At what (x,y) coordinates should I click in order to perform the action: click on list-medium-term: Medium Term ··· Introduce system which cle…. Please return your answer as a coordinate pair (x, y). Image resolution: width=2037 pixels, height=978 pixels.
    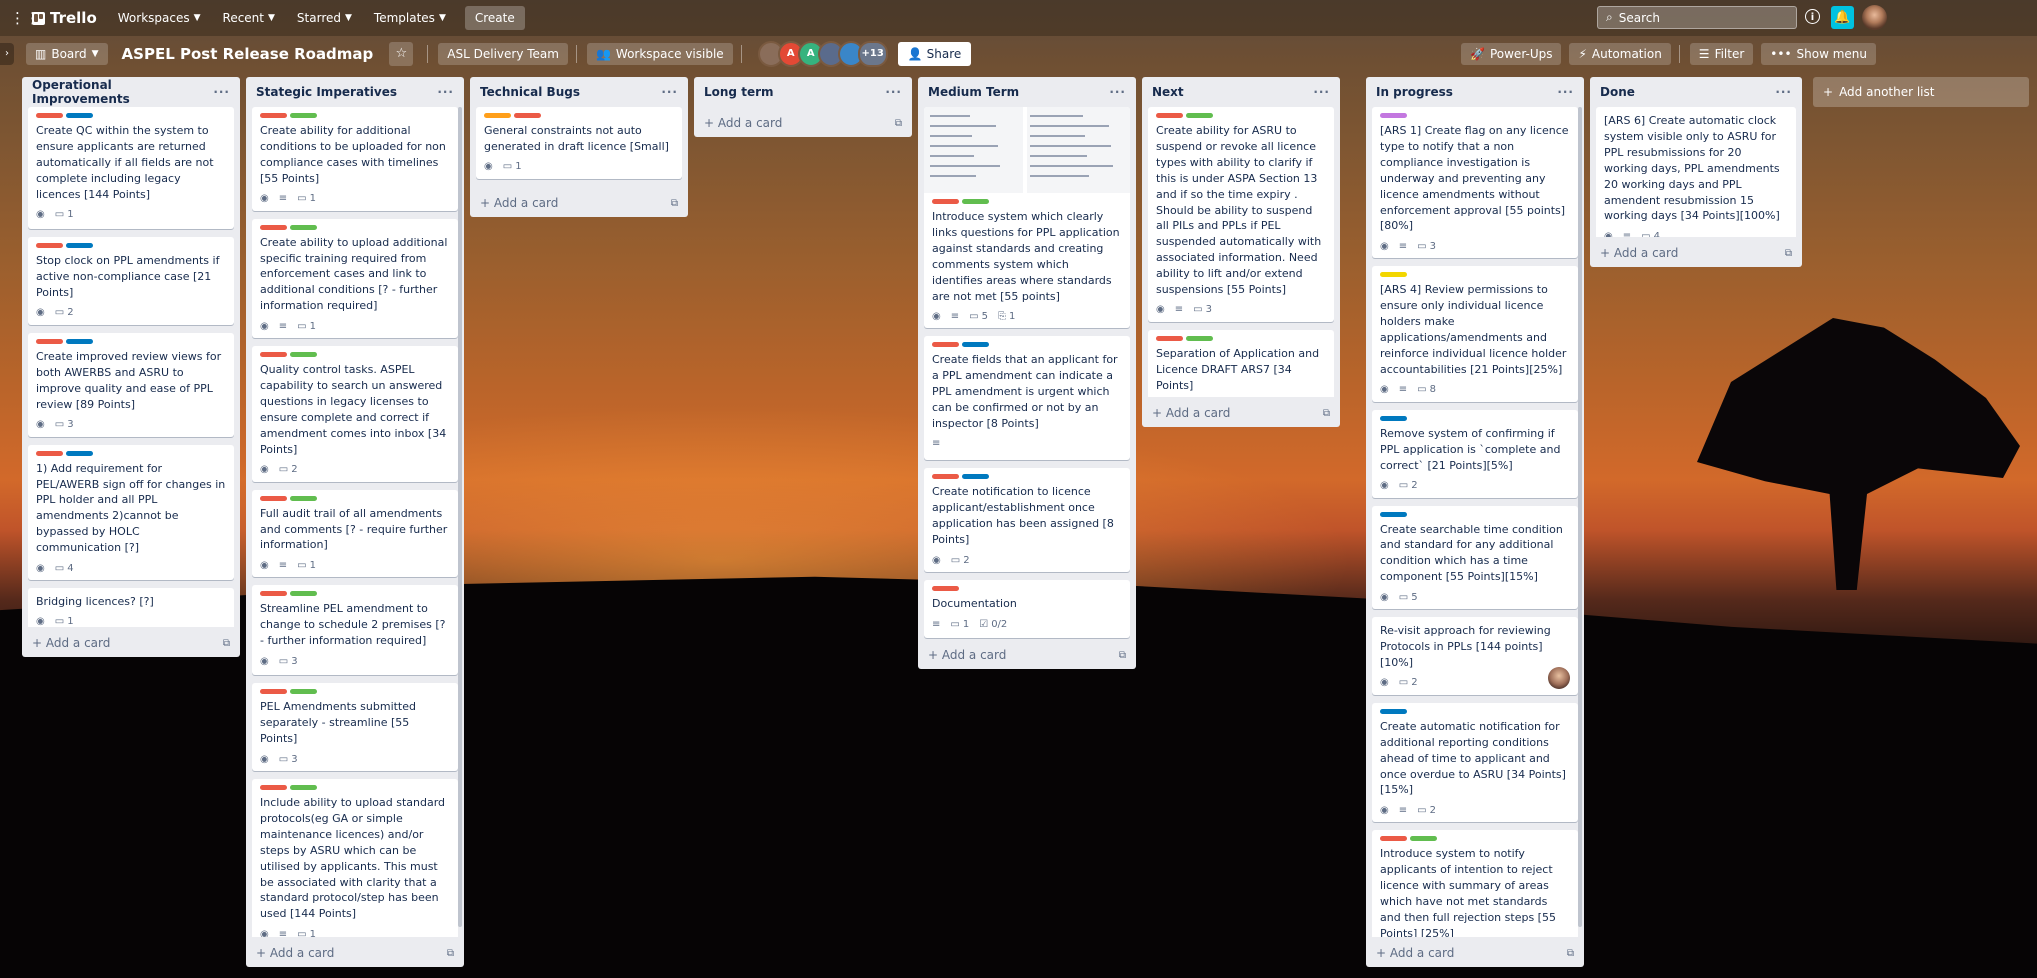
    Looking at the image, I should click on (1027, 373).